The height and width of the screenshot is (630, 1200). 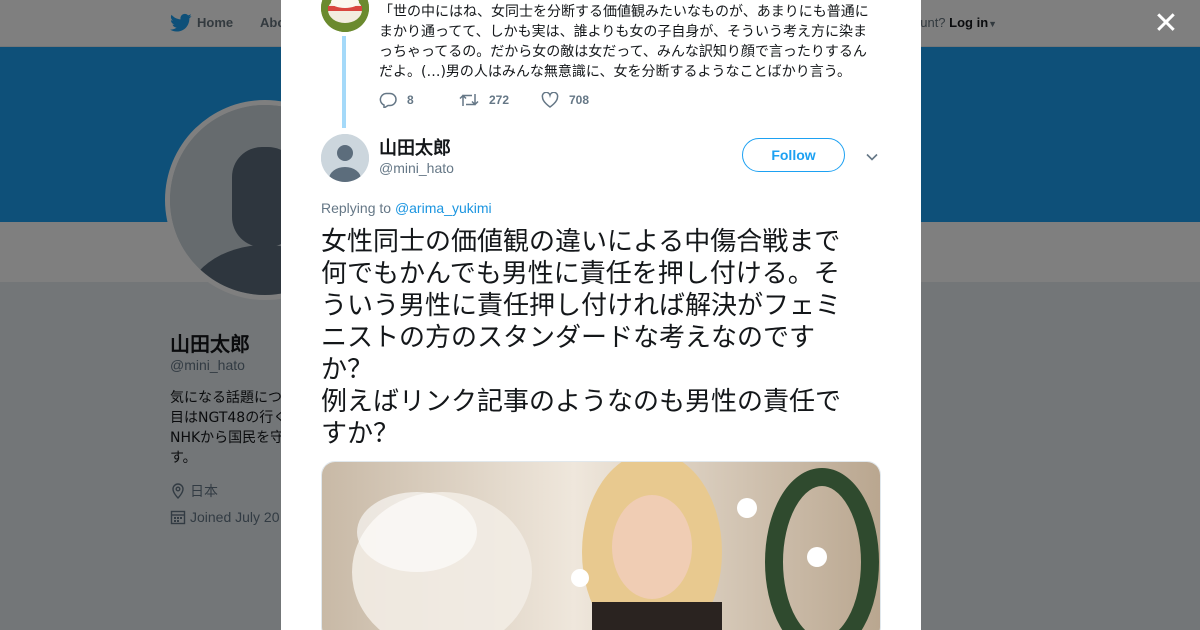 I want to click on reply-count: 8, so click(x=410, y=100).